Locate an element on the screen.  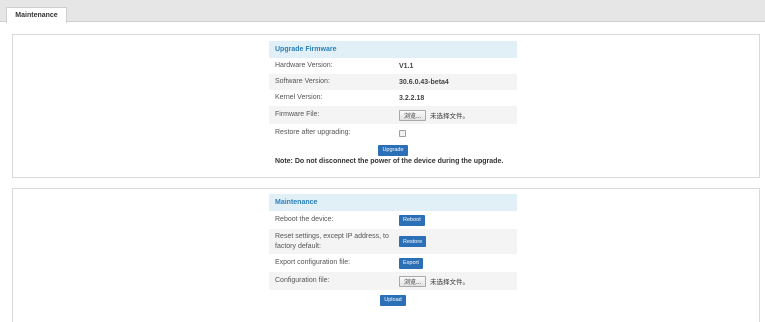
export-button: Export is located at coordinates (411, 263).